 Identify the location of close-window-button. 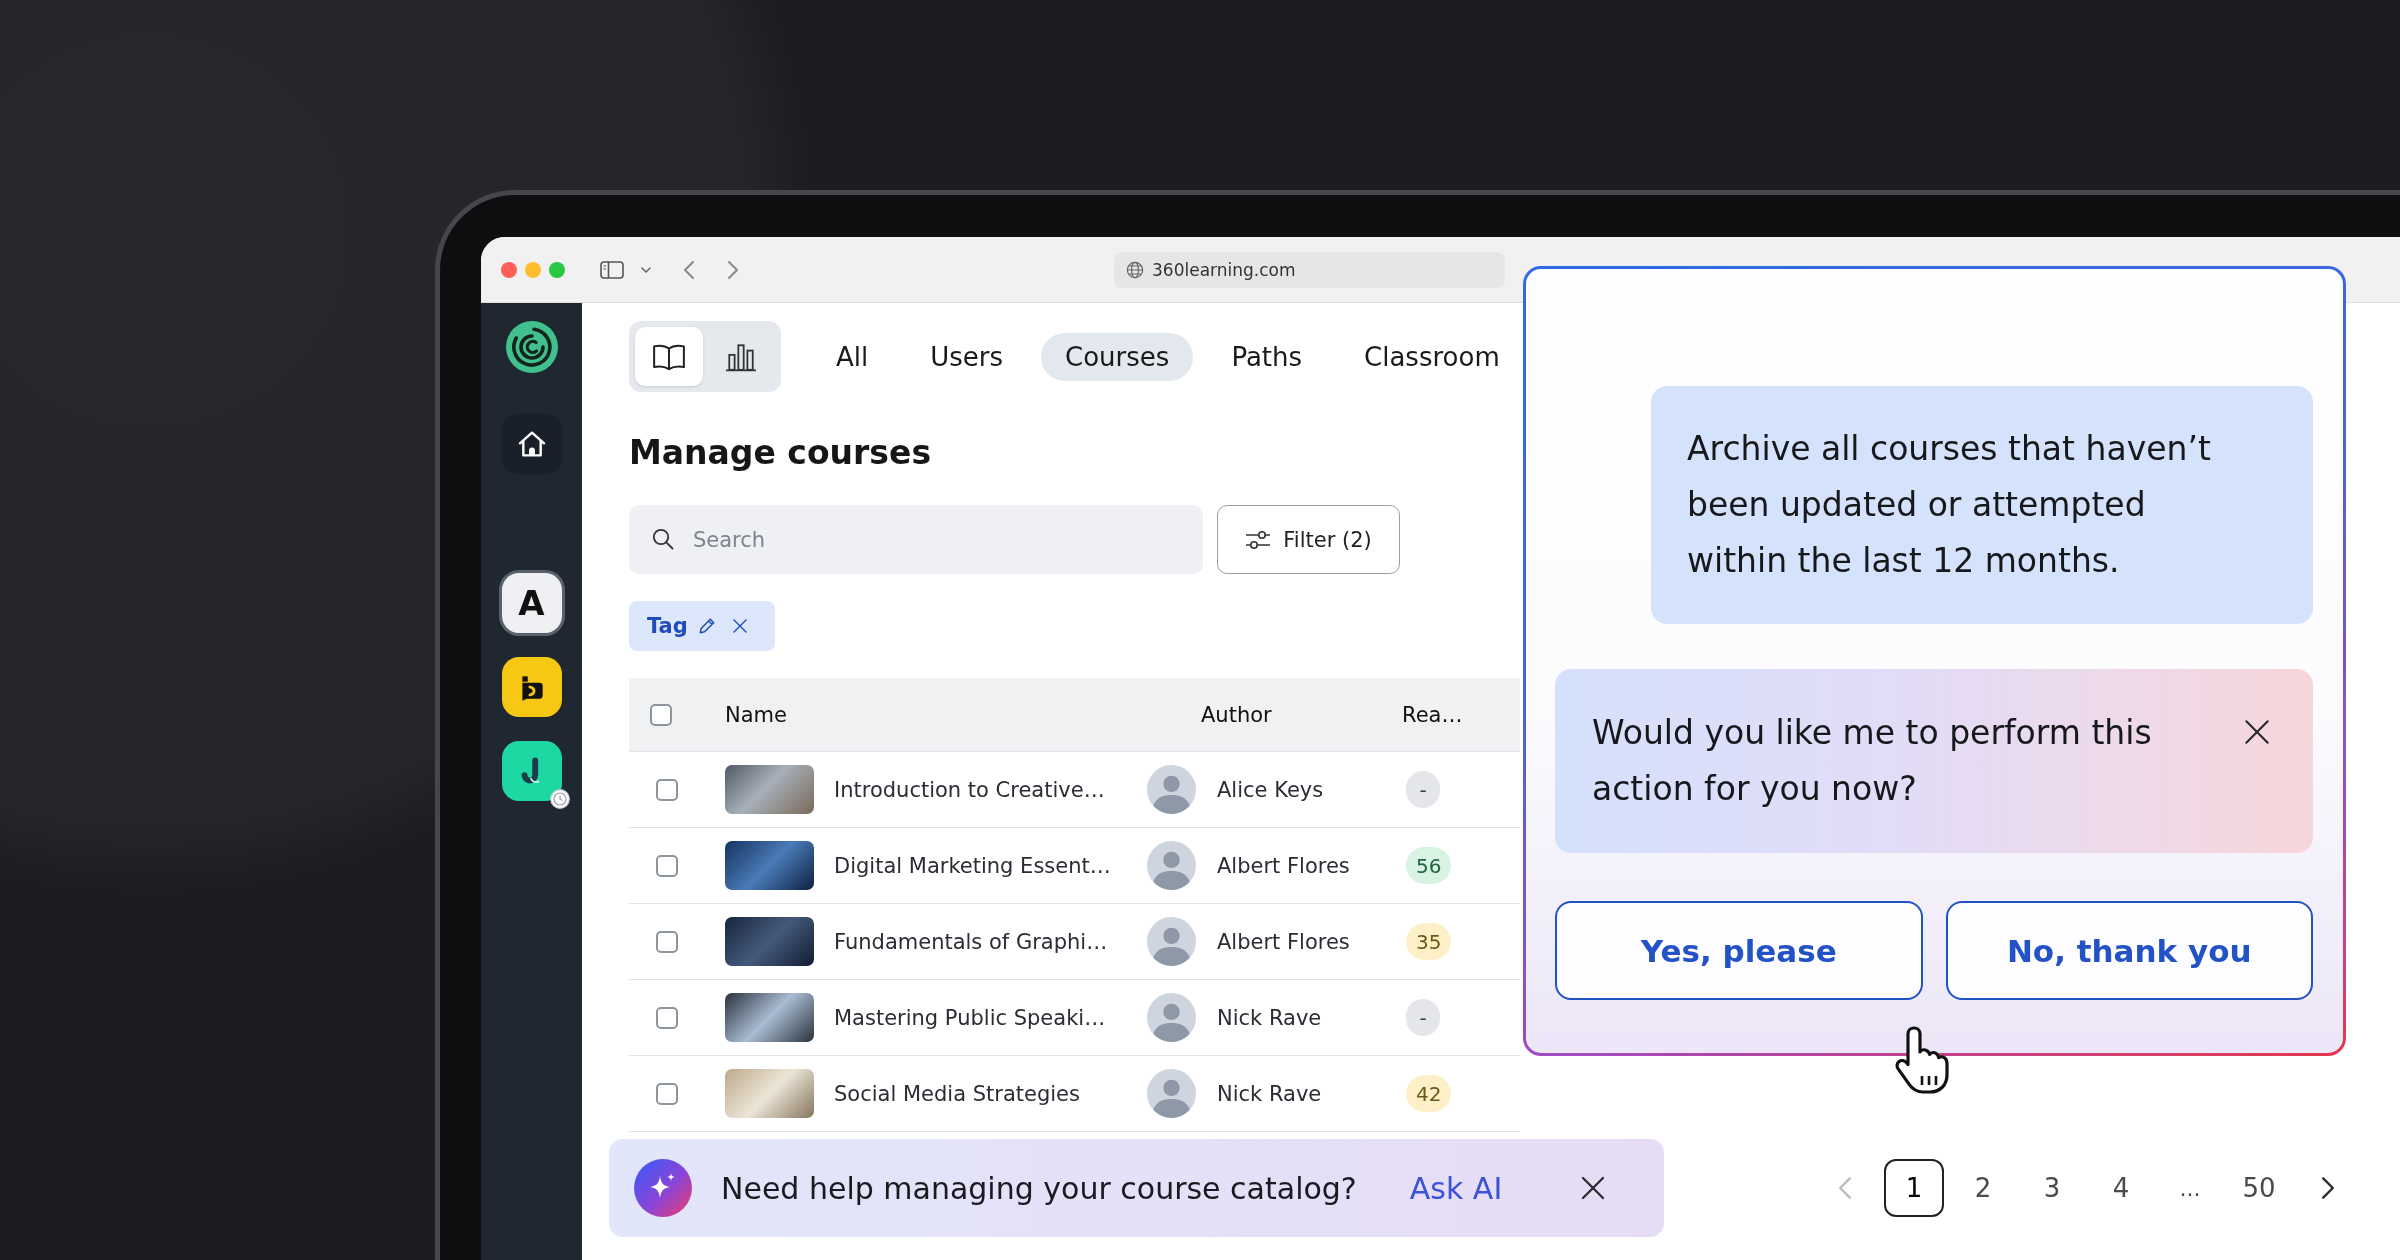
(509, 269).